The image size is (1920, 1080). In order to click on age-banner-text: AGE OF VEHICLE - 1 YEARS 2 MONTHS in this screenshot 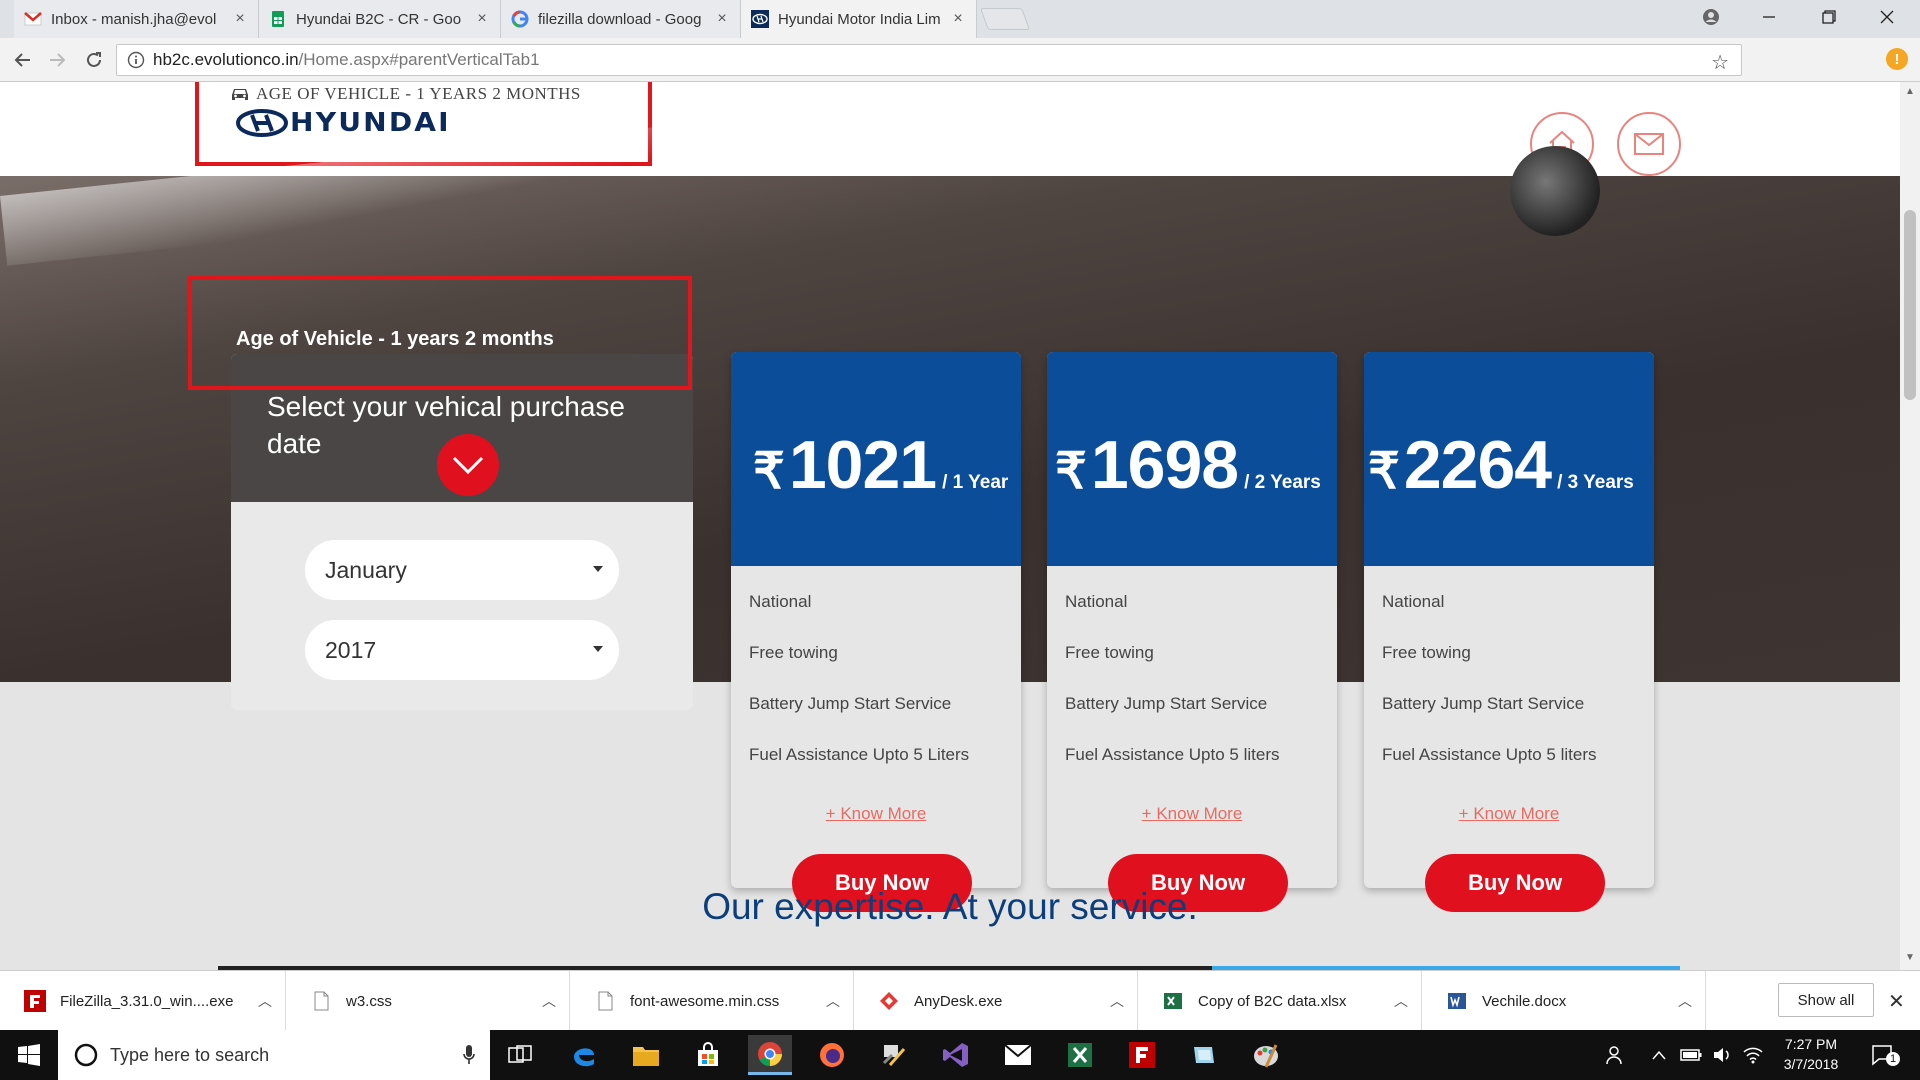, I will do `click(418, 93)`.